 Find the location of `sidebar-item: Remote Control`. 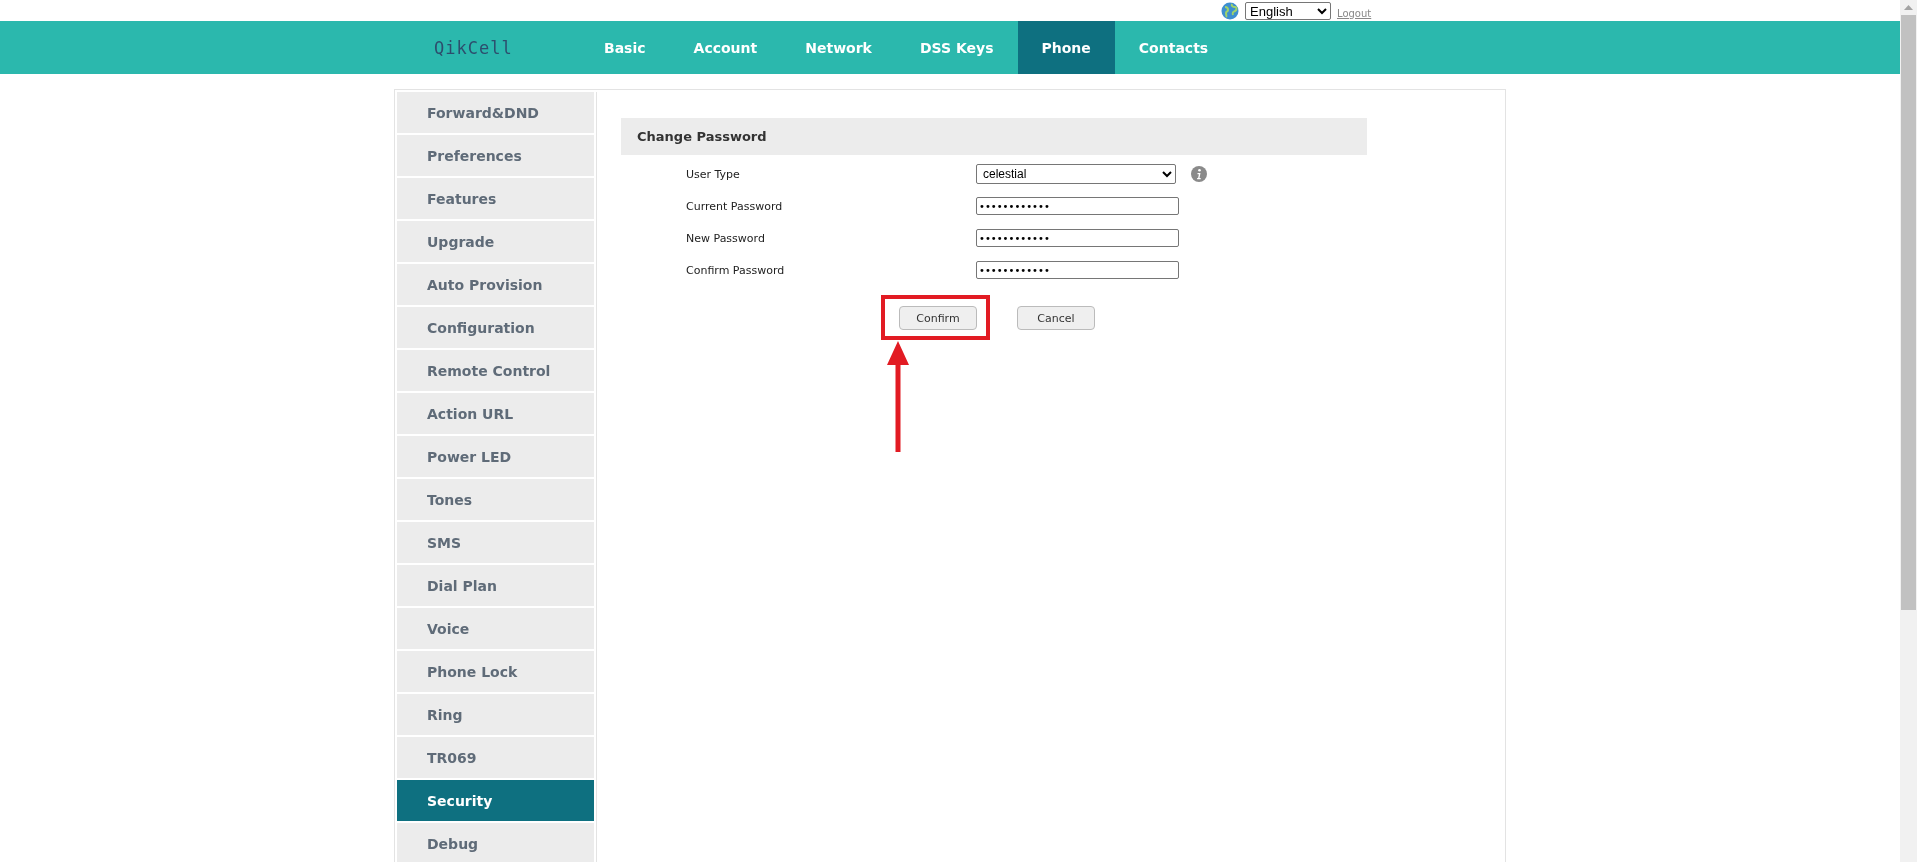

sidebar-item: Remote Control is located at coordinates (495, 370).